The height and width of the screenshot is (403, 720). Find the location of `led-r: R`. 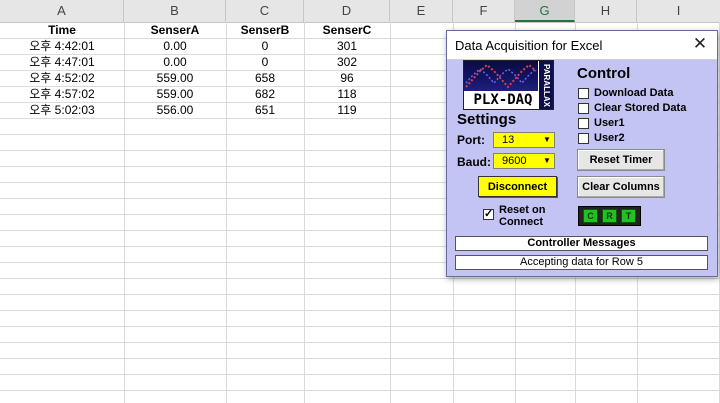

led-r: R is located at coordinates (609, 216).